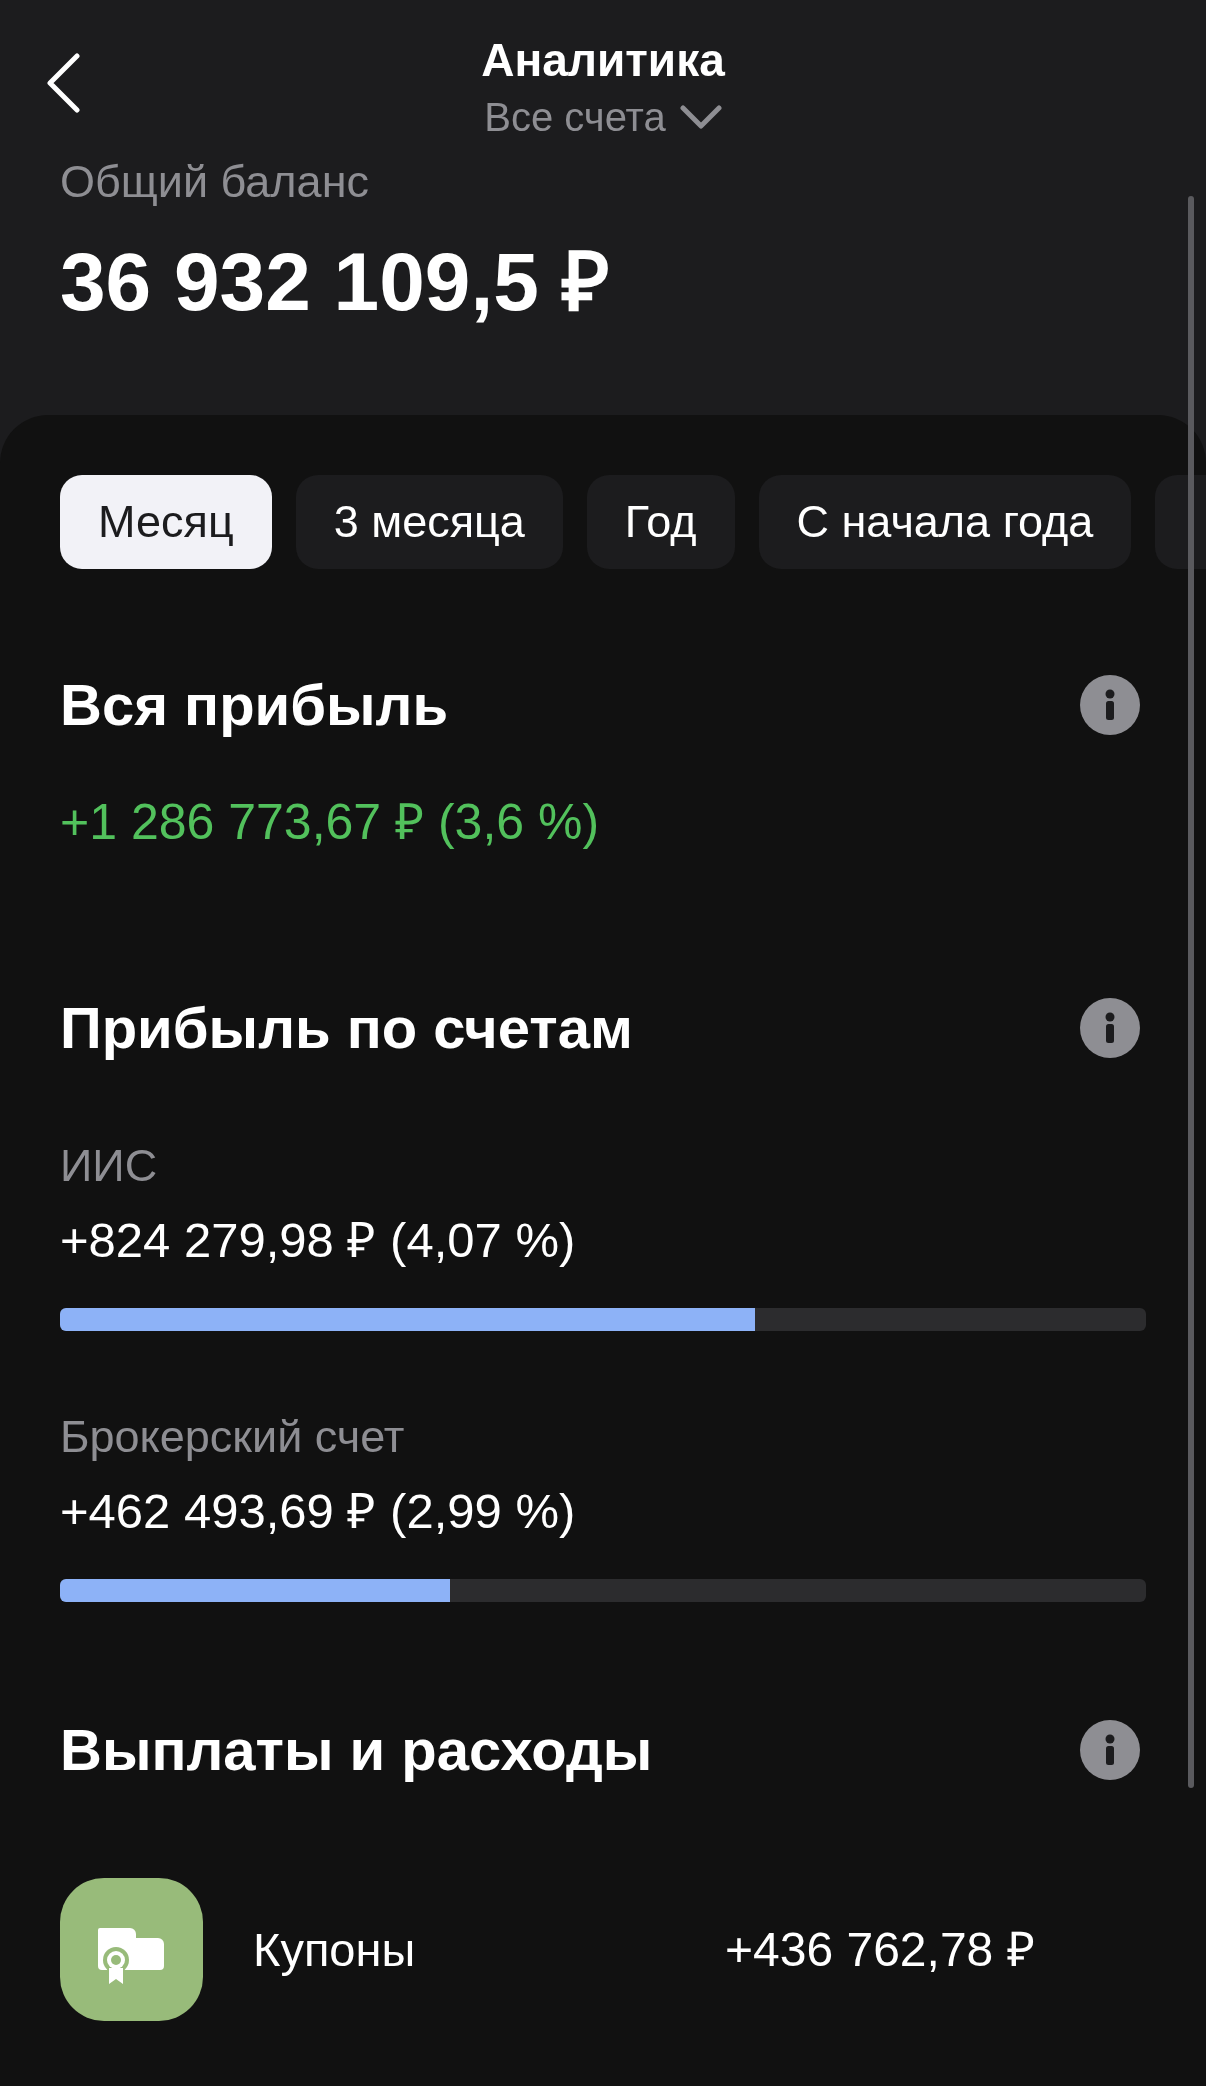  I want to click on certificate-icon, so click(131, 1949).